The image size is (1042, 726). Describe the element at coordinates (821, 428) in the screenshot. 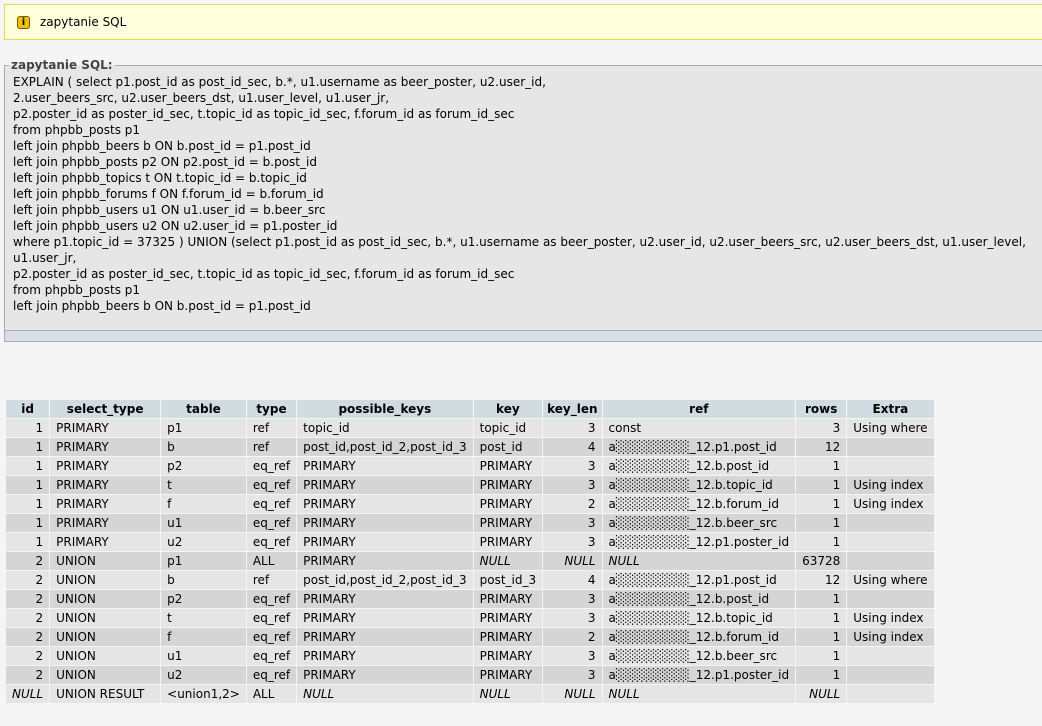

I see `cell-rows: 3` at that location.